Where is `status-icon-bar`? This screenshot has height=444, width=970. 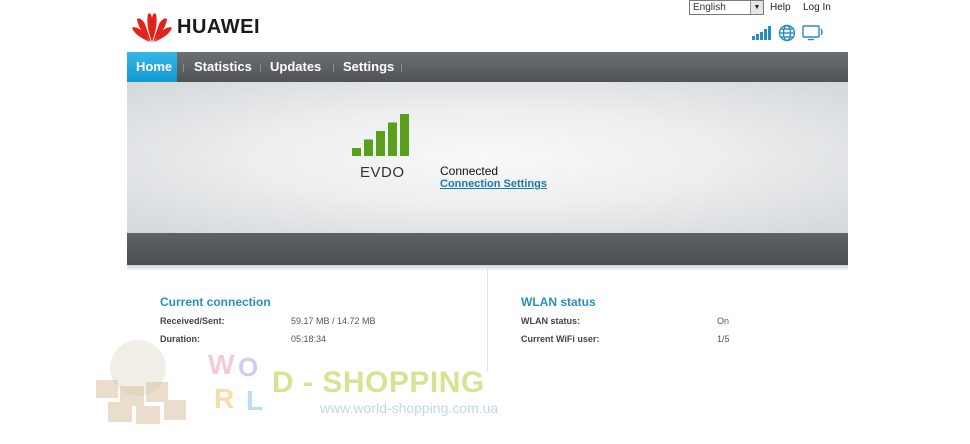
status-icon-bar is located at coordinates (788, 33).